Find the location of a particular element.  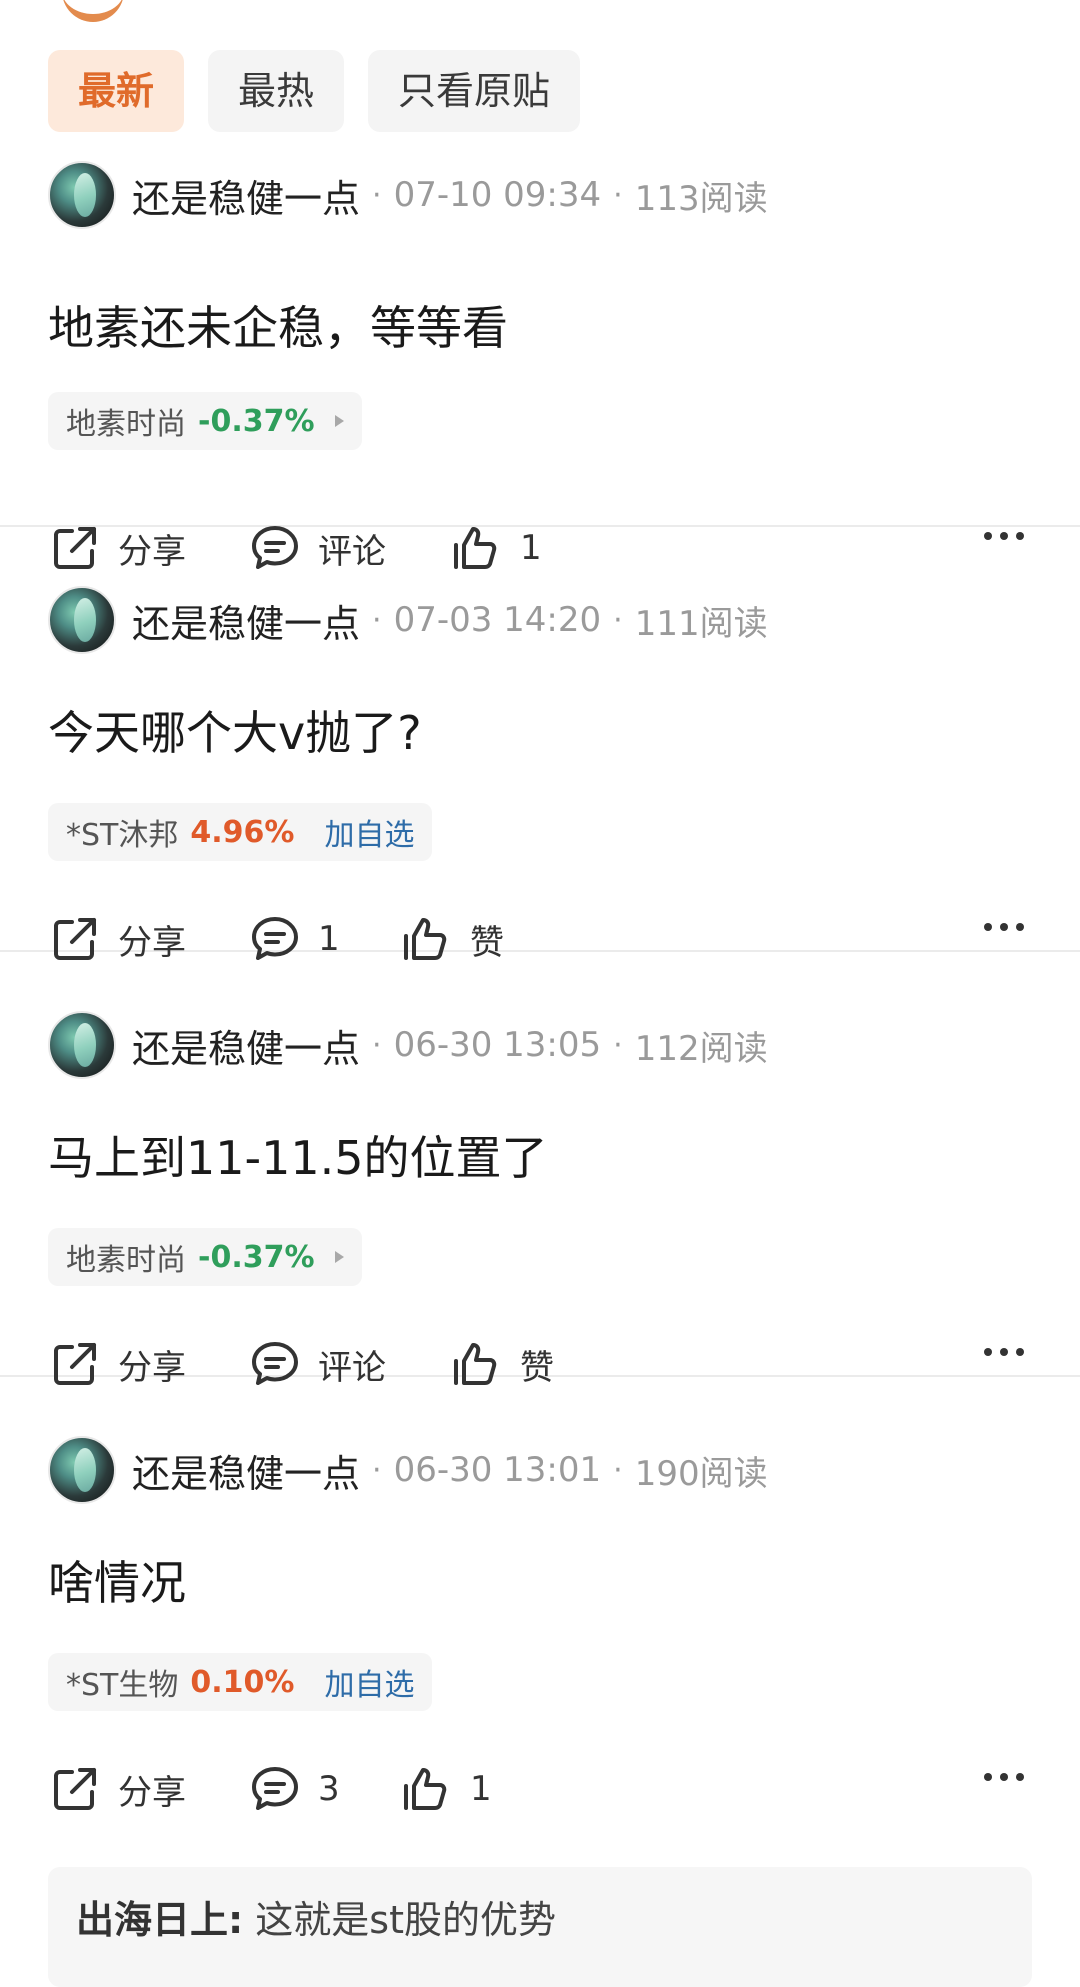

read-count: 113阅读 is located at coordinates (701, 198).